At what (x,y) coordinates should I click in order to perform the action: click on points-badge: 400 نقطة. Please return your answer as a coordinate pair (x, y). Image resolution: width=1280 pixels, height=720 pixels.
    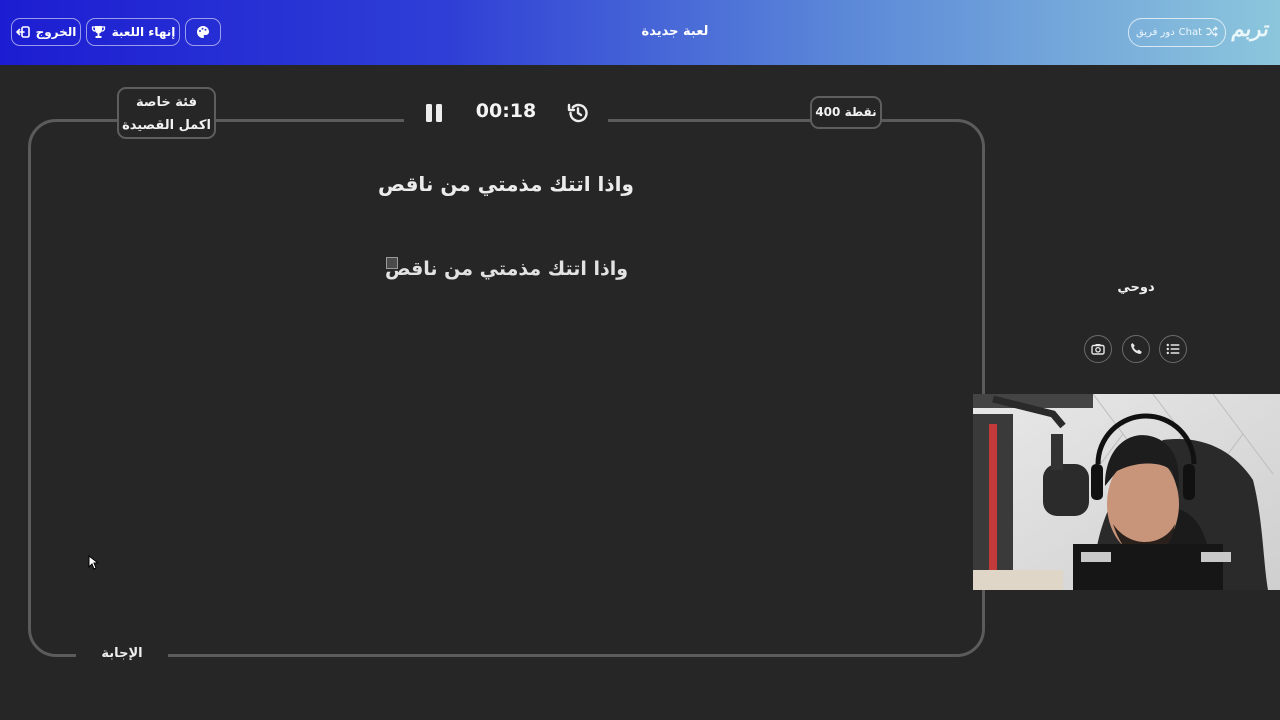
    Looking at the image, I should click on (846, 112).